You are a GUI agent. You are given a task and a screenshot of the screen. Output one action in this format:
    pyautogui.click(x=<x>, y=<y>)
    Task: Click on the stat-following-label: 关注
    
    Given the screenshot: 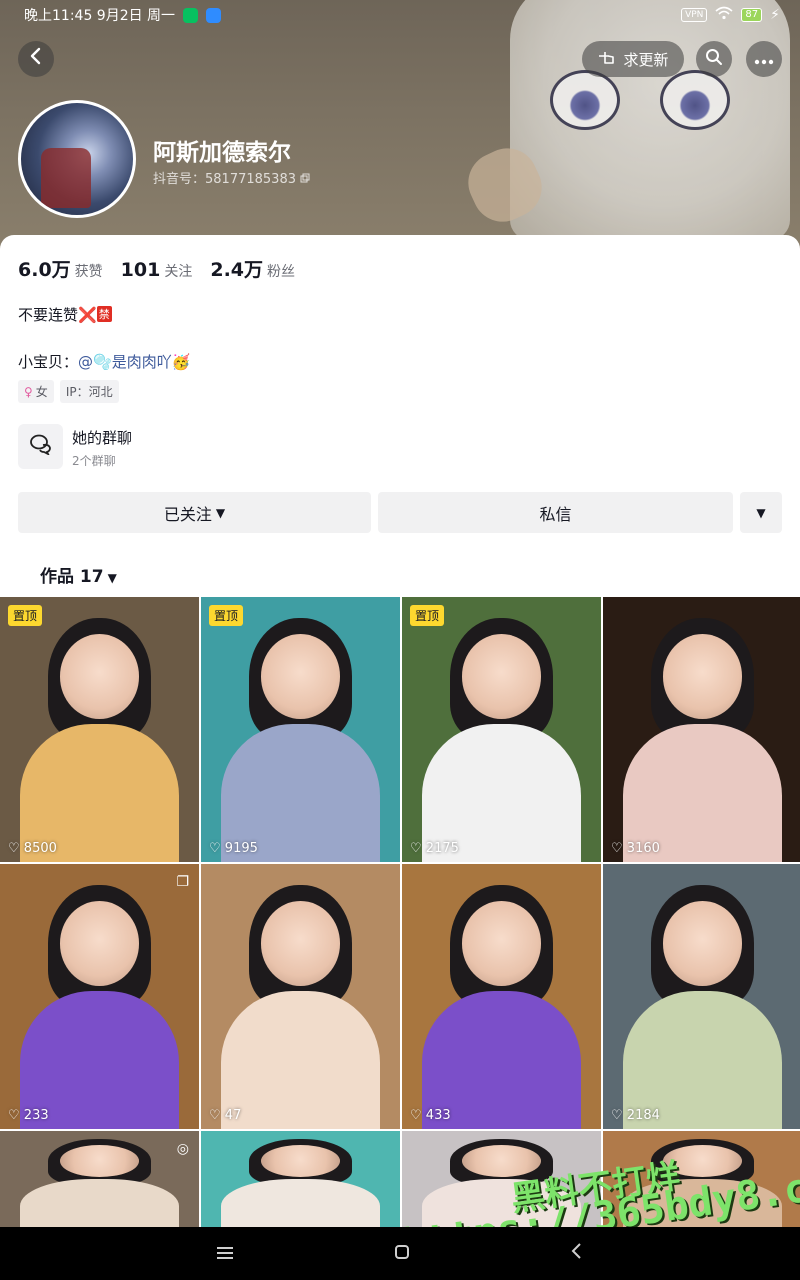 What is the action you would take?
    pyautogui.click(x=178, y=272)
    